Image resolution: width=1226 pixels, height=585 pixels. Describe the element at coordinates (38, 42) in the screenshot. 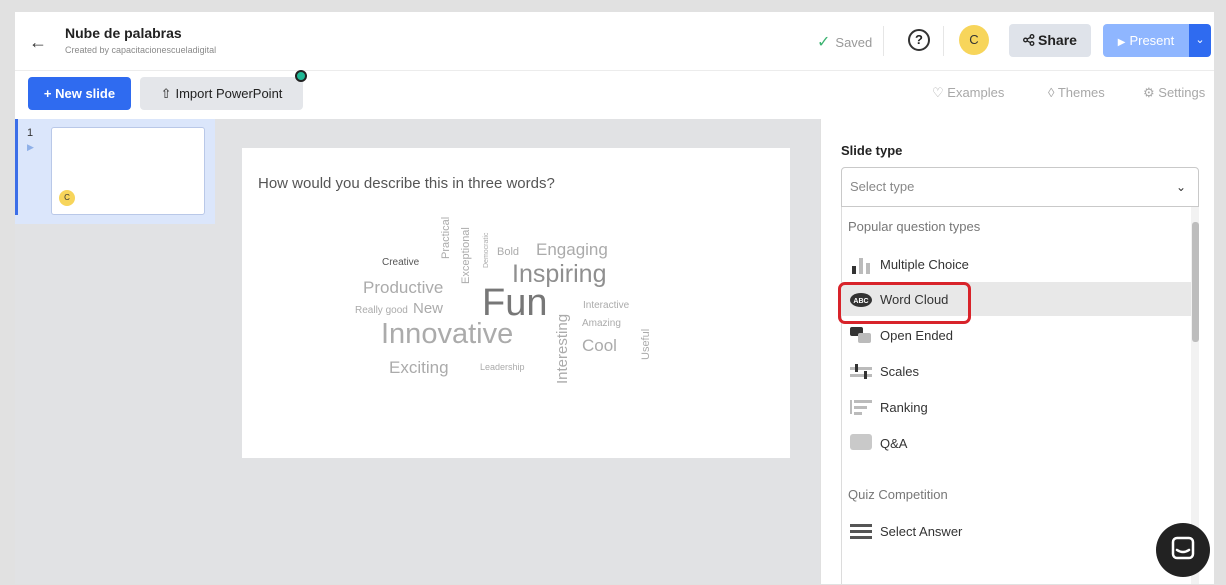

I see `back-arrow-icon: ←` at that location.